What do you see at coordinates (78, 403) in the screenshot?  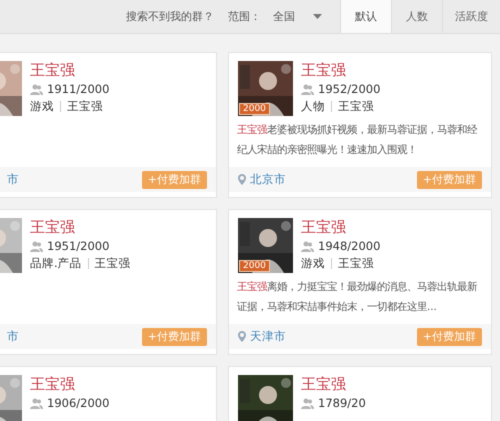 I see `member-count: 1906/2000` at bounding box center [78, 403].